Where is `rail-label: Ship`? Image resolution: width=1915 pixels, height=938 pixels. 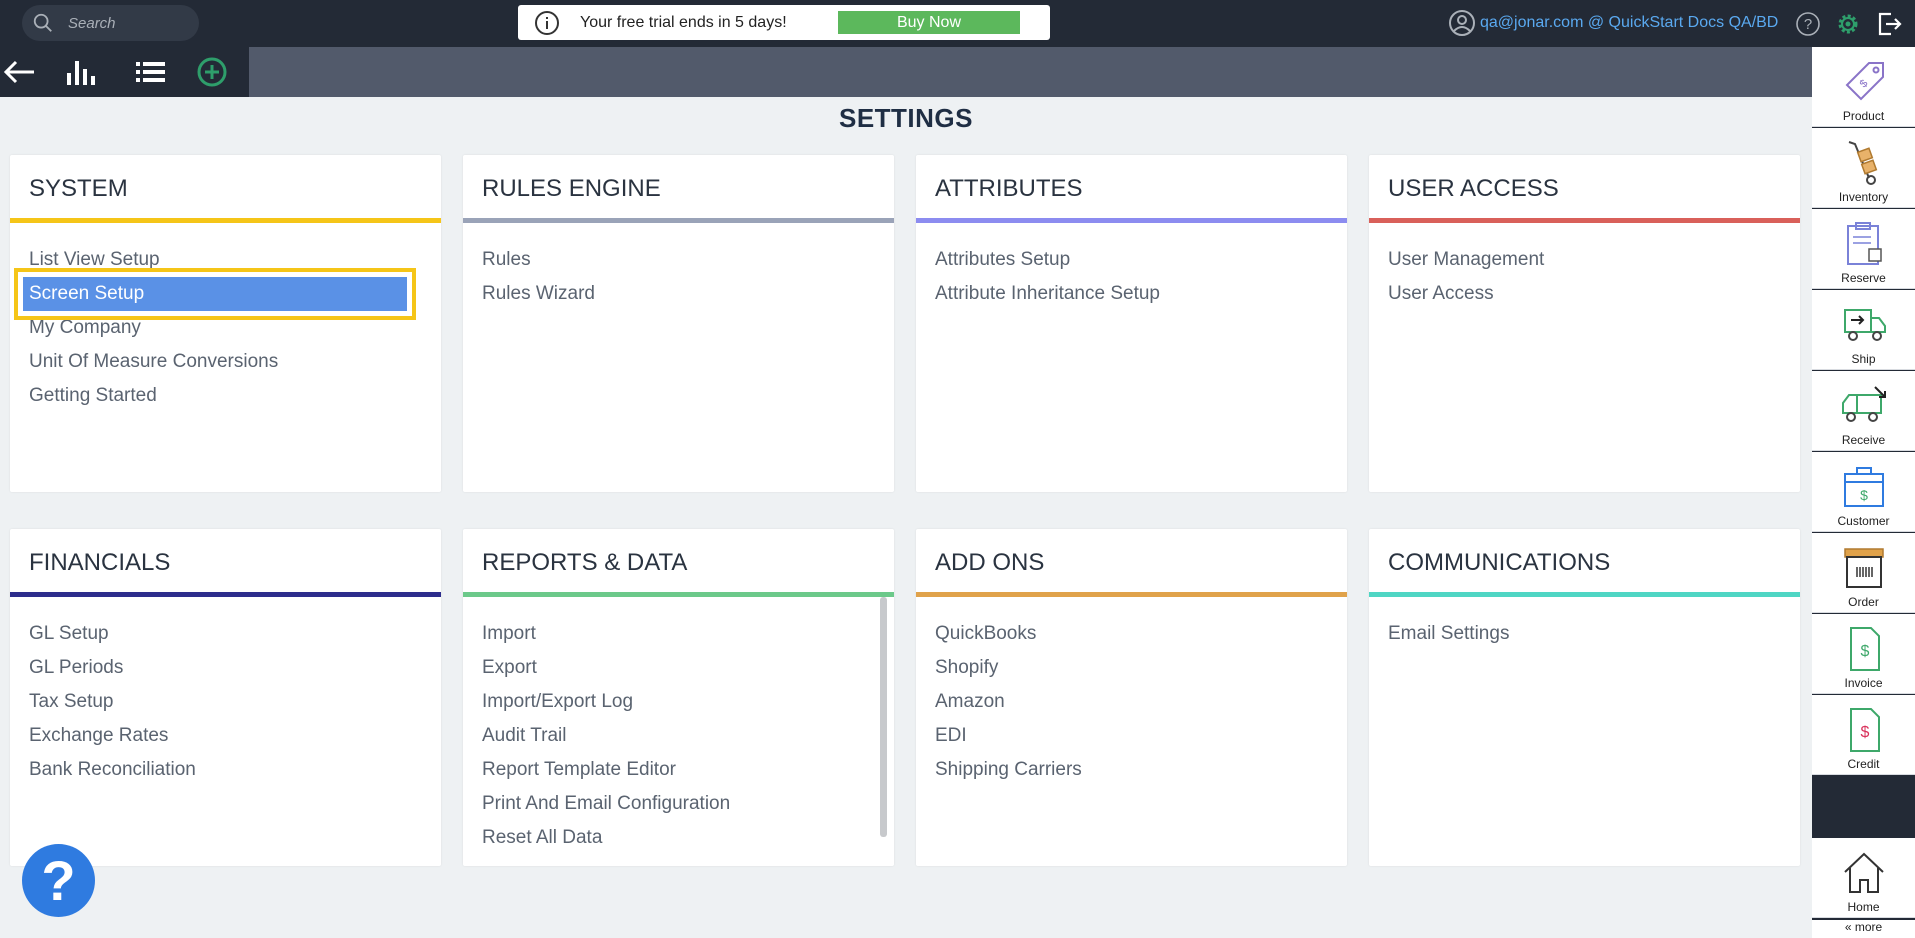
rail-label: Ship is located at coordinates (1863, 359).